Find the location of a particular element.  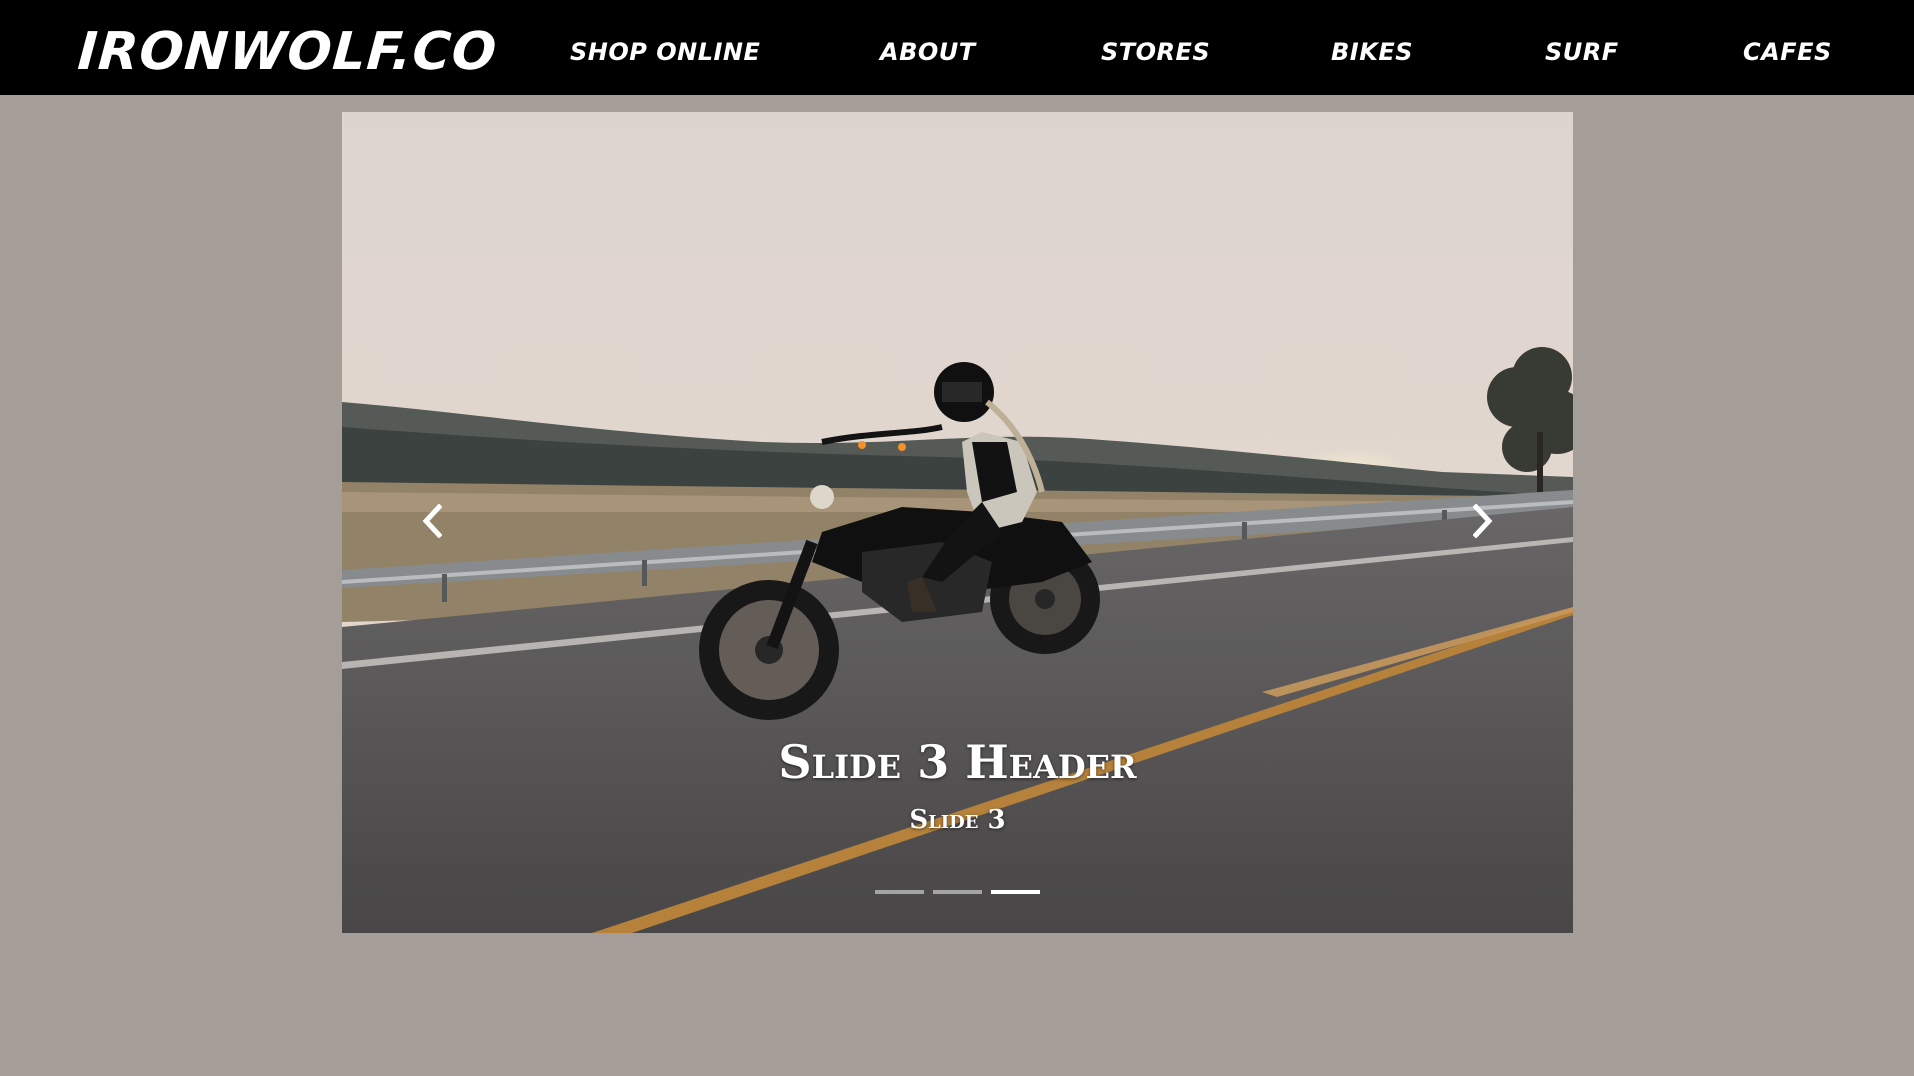

nav-item-surf: SURF is located at coordinates (1582, 52).